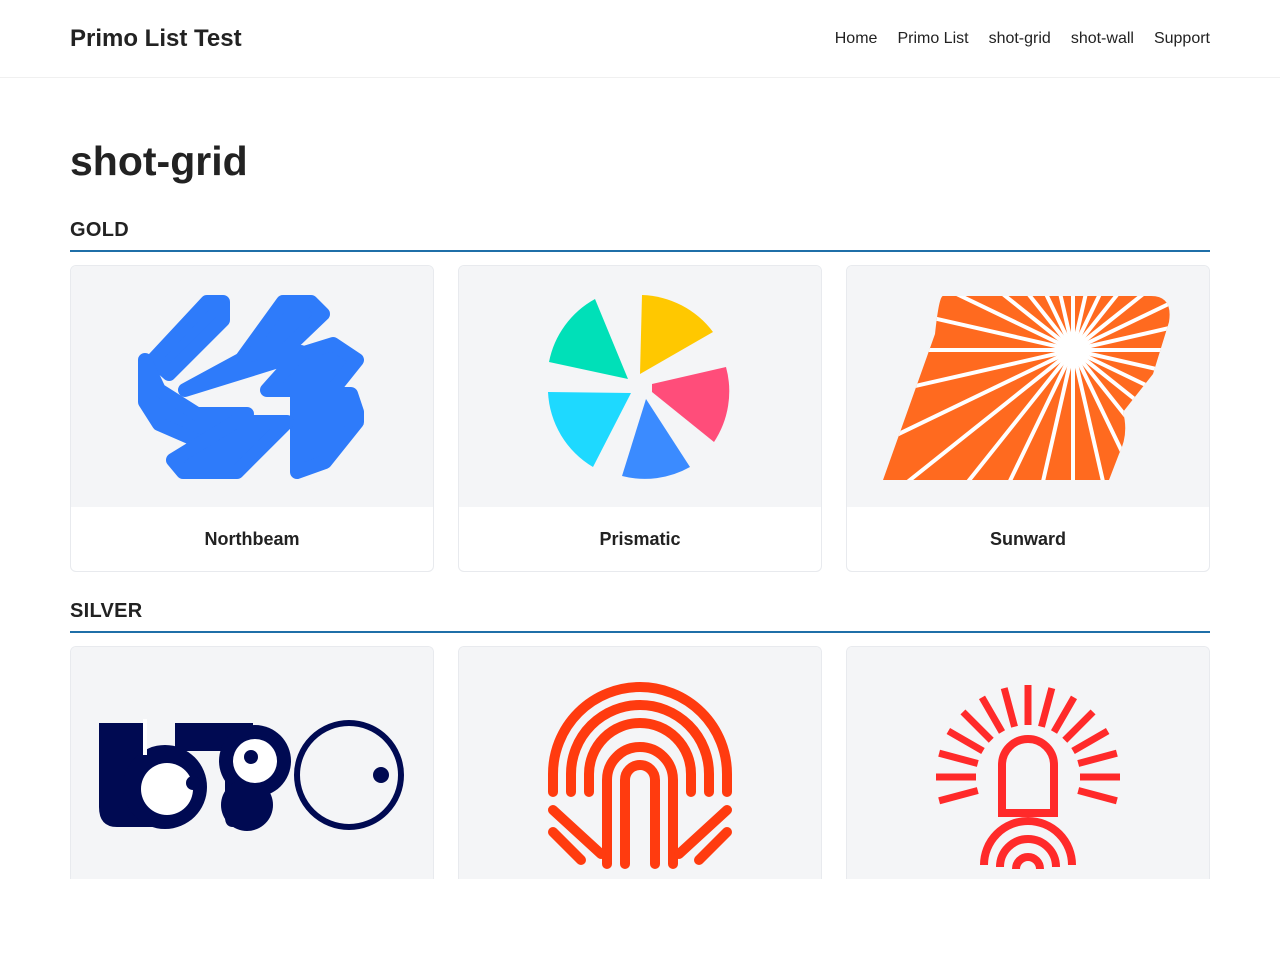 The width and height of the screenshot is (1280, 960). I want to click on page-title: shot-grid, so click(159, 161).